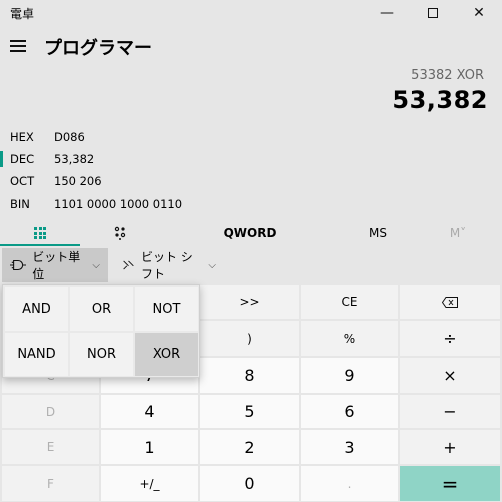  I want to click on close-button: ✕, so click(479, 13).